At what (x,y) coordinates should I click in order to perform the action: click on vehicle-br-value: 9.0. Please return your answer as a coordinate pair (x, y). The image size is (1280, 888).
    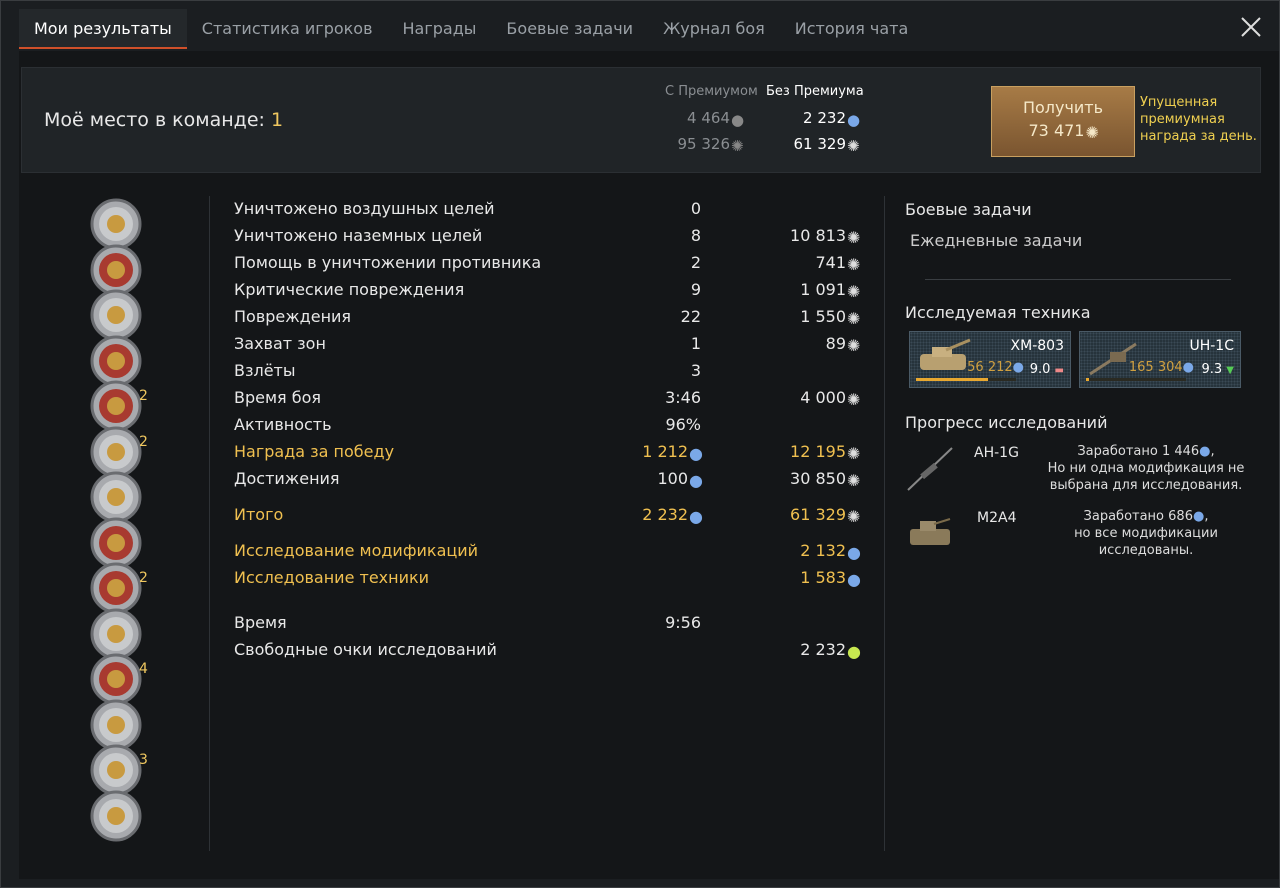
    Looking at the image, I should click on (1040, 369).